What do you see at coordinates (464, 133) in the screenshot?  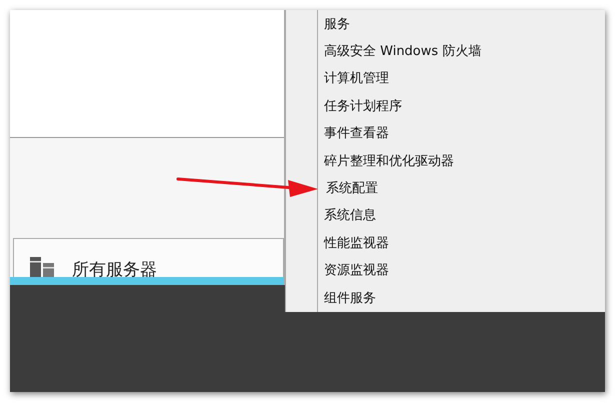 I see `menu-item: 事件查看器` at bounding box center [464, 133].